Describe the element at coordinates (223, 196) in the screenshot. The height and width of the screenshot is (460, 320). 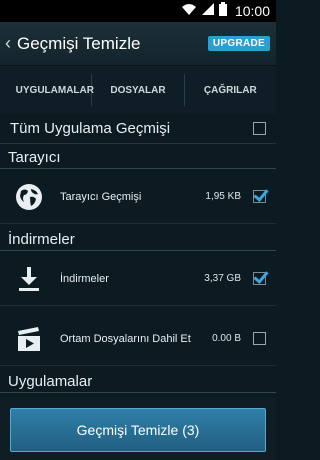
I see `browser-history-size: 1,95 KB` at that location.